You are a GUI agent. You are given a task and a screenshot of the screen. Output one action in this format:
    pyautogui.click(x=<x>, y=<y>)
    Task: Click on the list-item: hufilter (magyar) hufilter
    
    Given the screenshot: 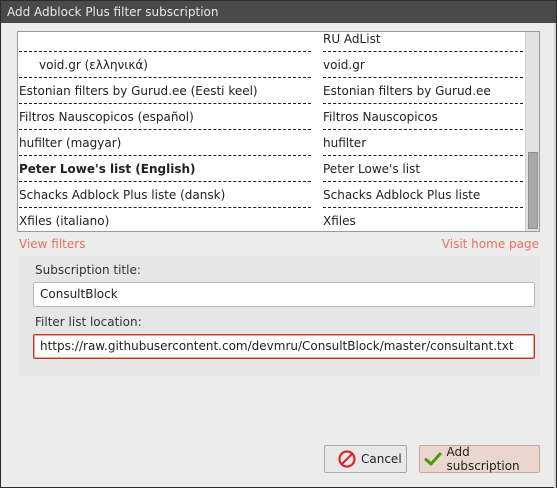 What is the action you would take?
    pyautogui.click(x=272, y=143)
    